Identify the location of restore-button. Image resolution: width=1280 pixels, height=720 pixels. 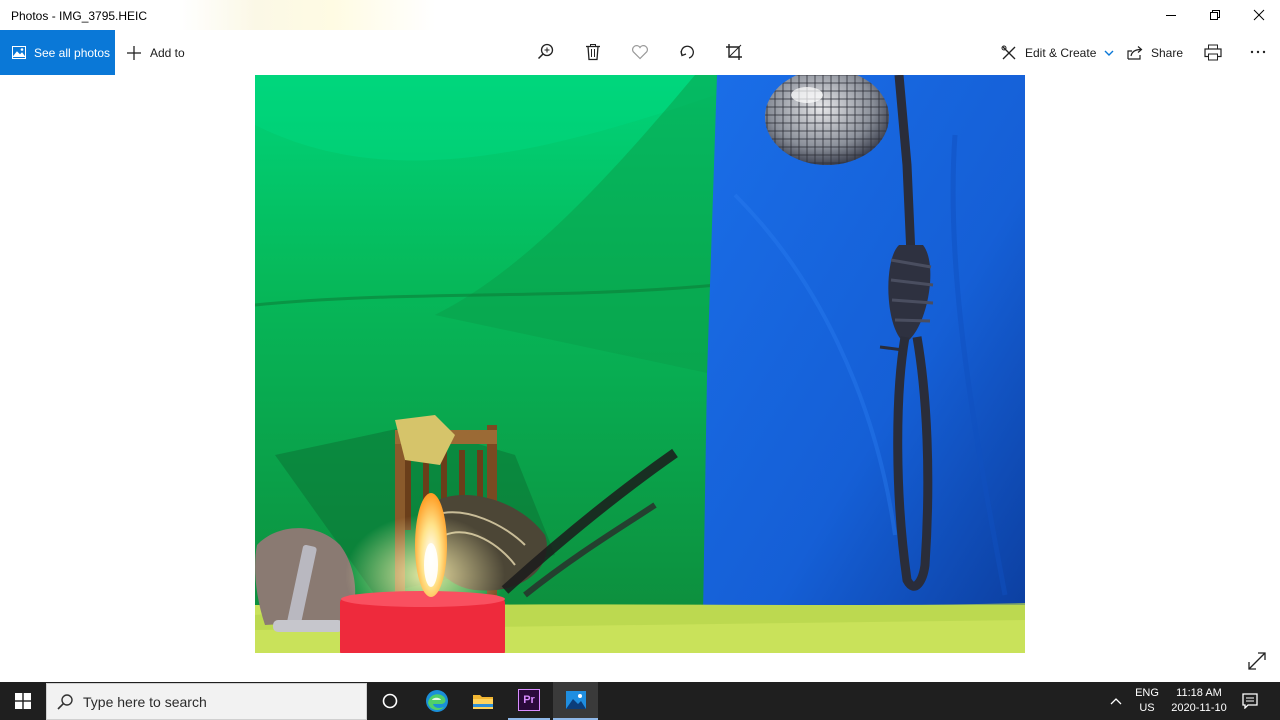
(1215, 15).